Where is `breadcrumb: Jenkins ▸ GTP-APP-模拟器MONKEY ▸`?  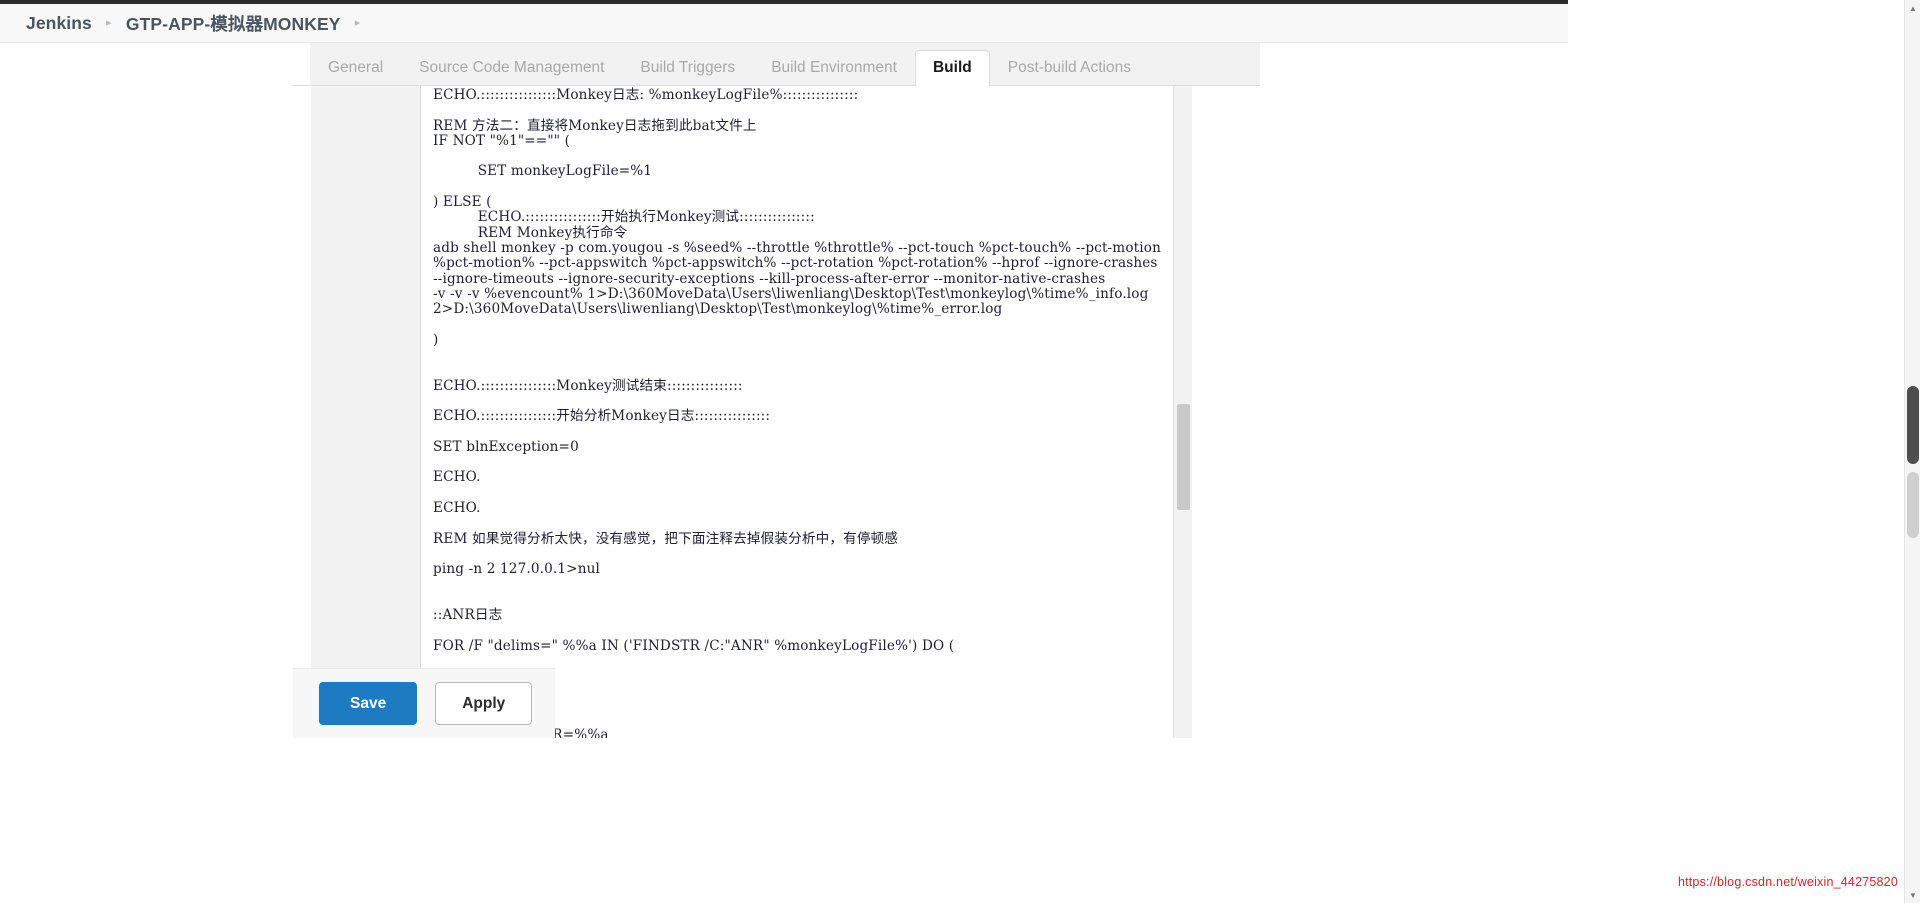
breadcrumb: Jenkins ▸ GTP-APP-模拟器MONKEY ▸ is located at coordinates (784, 23).